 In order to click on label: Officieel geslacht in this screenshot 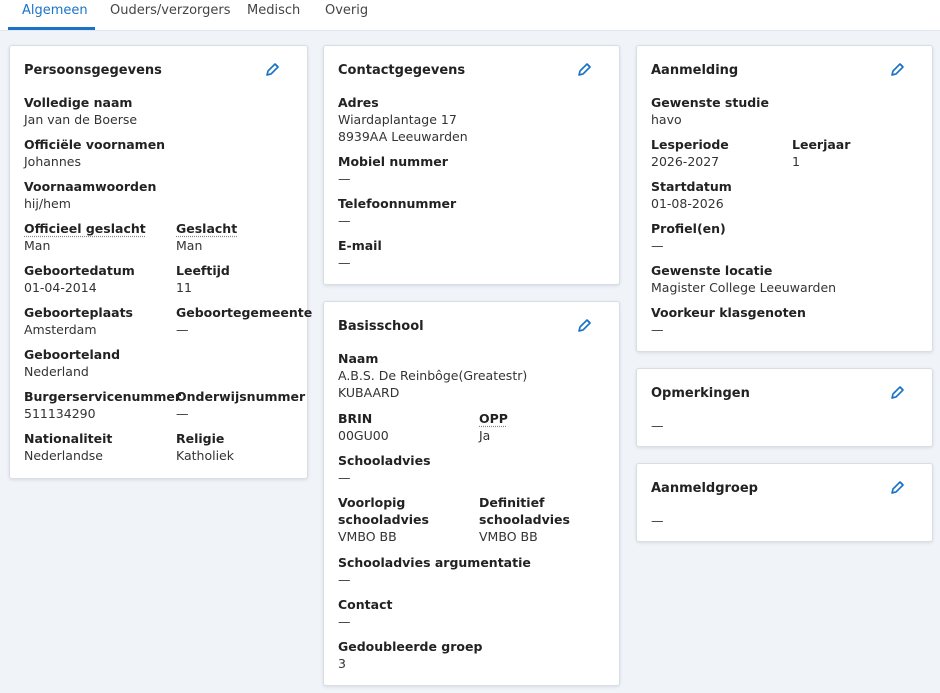, I will do `click(85, 228)`.